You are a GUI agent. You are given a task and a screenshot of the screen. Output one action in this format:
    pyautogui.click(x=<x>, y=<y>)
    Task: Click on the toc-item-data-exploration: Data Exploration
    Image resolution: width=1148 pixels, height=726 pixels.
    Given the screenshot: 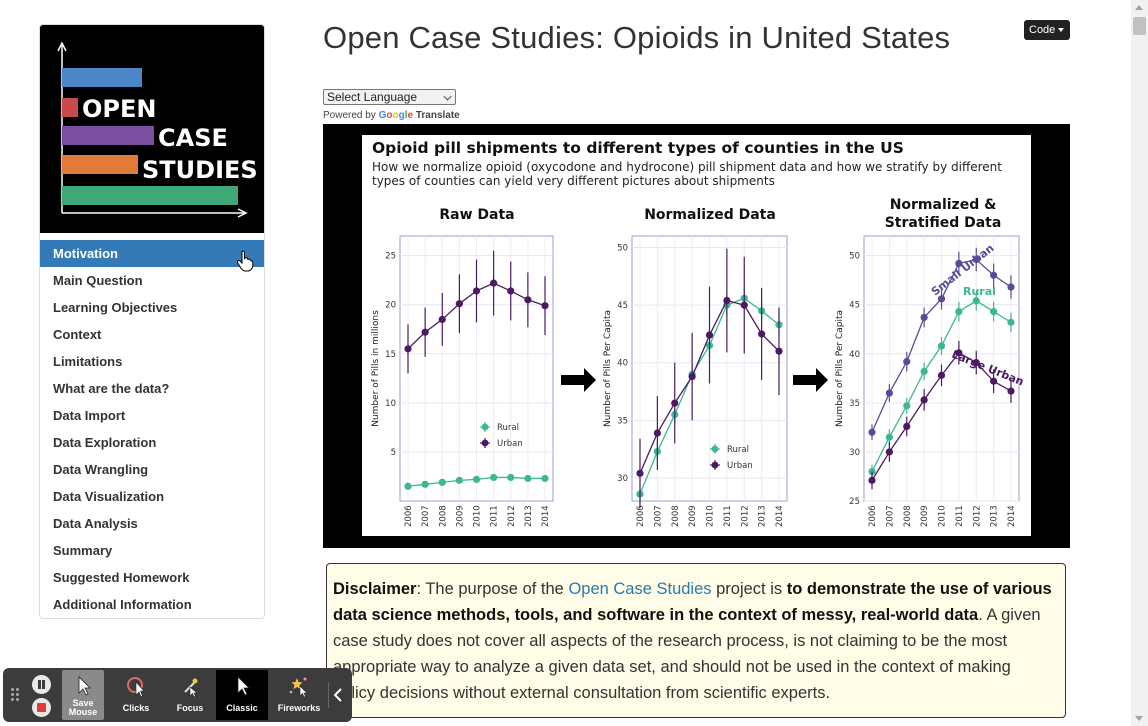 What is the action you would take?
    pyautogui.click(x=152, y=442)
    